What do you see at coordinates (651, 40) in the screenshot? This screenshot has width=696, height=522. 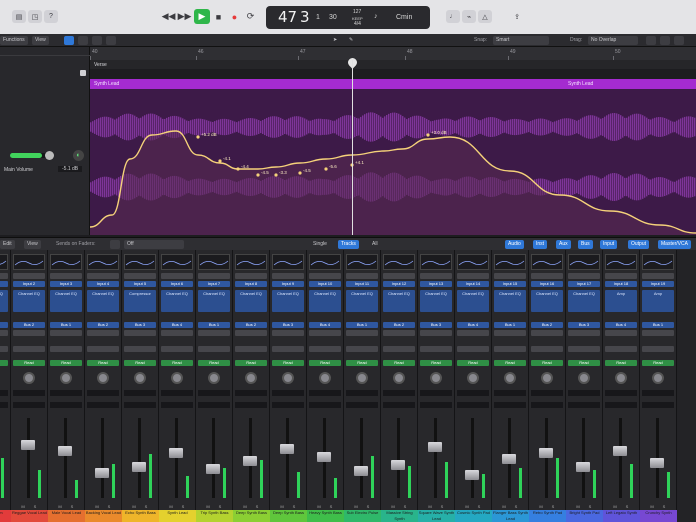 I see `waveform-zoom-icon` at bounding box center [651, 40].